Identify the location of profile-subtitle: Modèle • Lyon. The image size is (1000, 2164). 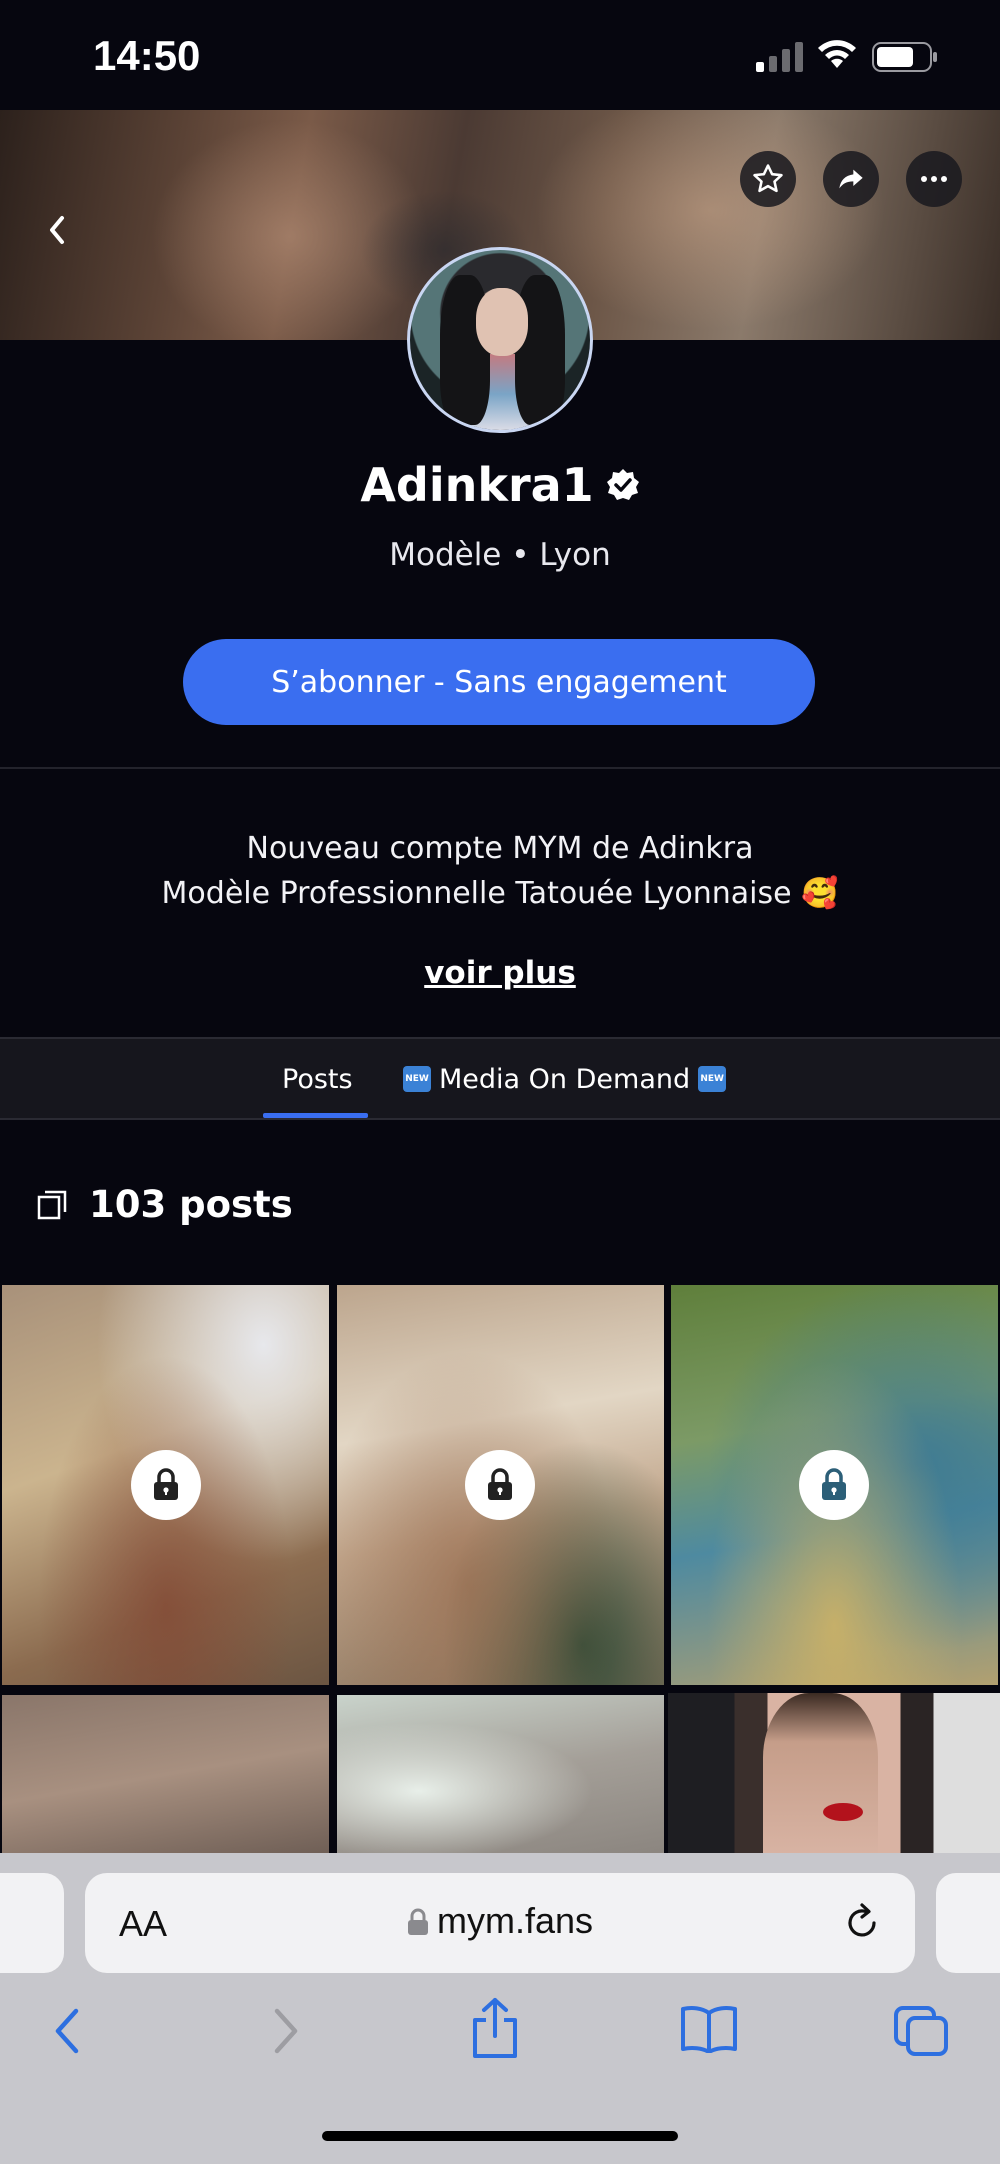
(500, 555).